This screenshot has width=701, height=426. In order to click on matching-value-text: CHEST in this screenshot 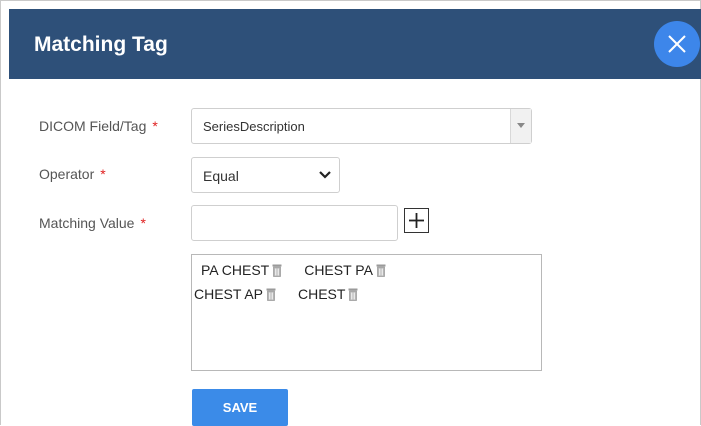, I will do `click(322, 293)`.